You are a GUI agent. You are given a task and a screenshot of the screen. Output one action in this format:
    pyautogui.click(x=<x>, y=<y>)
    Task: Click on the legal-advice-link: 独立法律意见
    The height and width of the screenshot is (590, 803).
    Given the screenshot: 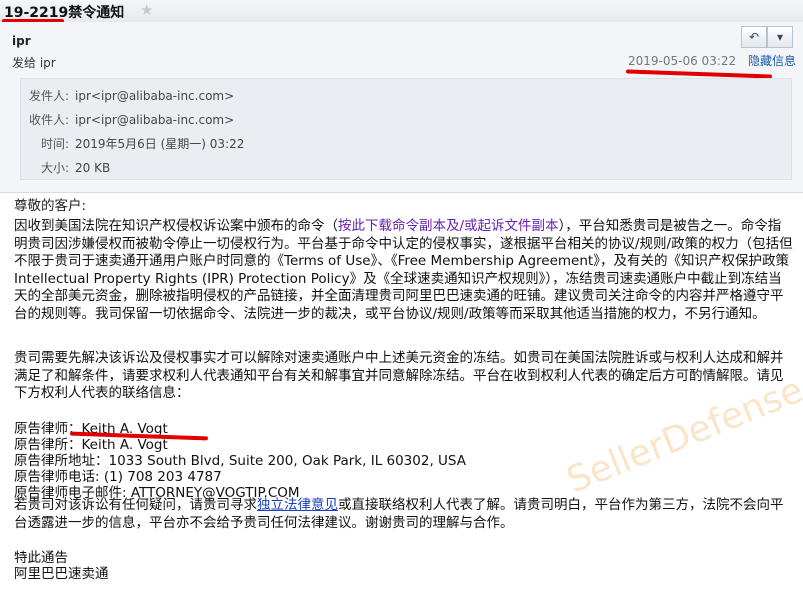 What is the action you would take?
    pyautogui.click(x=297, y=505)
    